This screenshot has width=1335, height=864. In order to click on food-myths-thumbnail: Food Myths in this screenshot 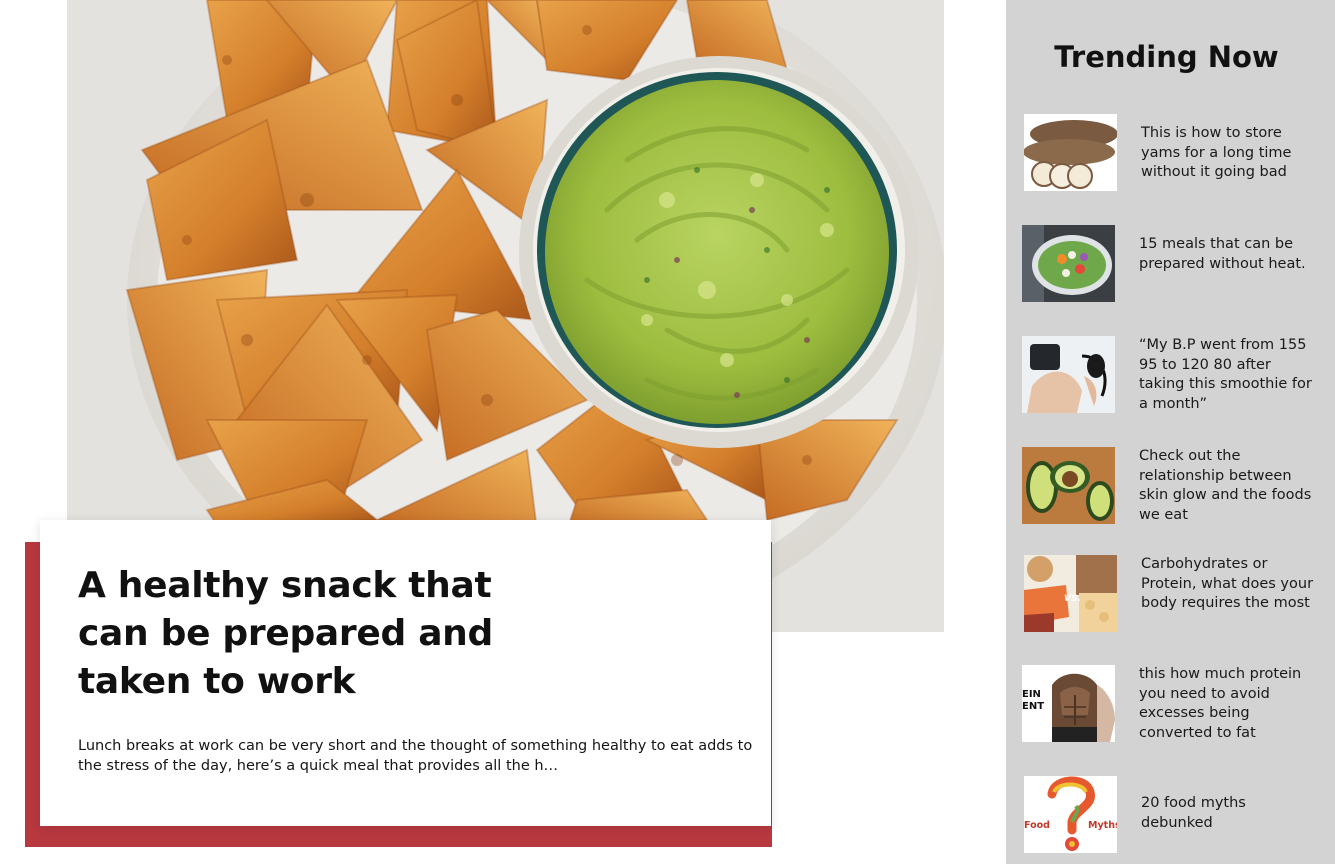, I will do `click(1070, 814)`.